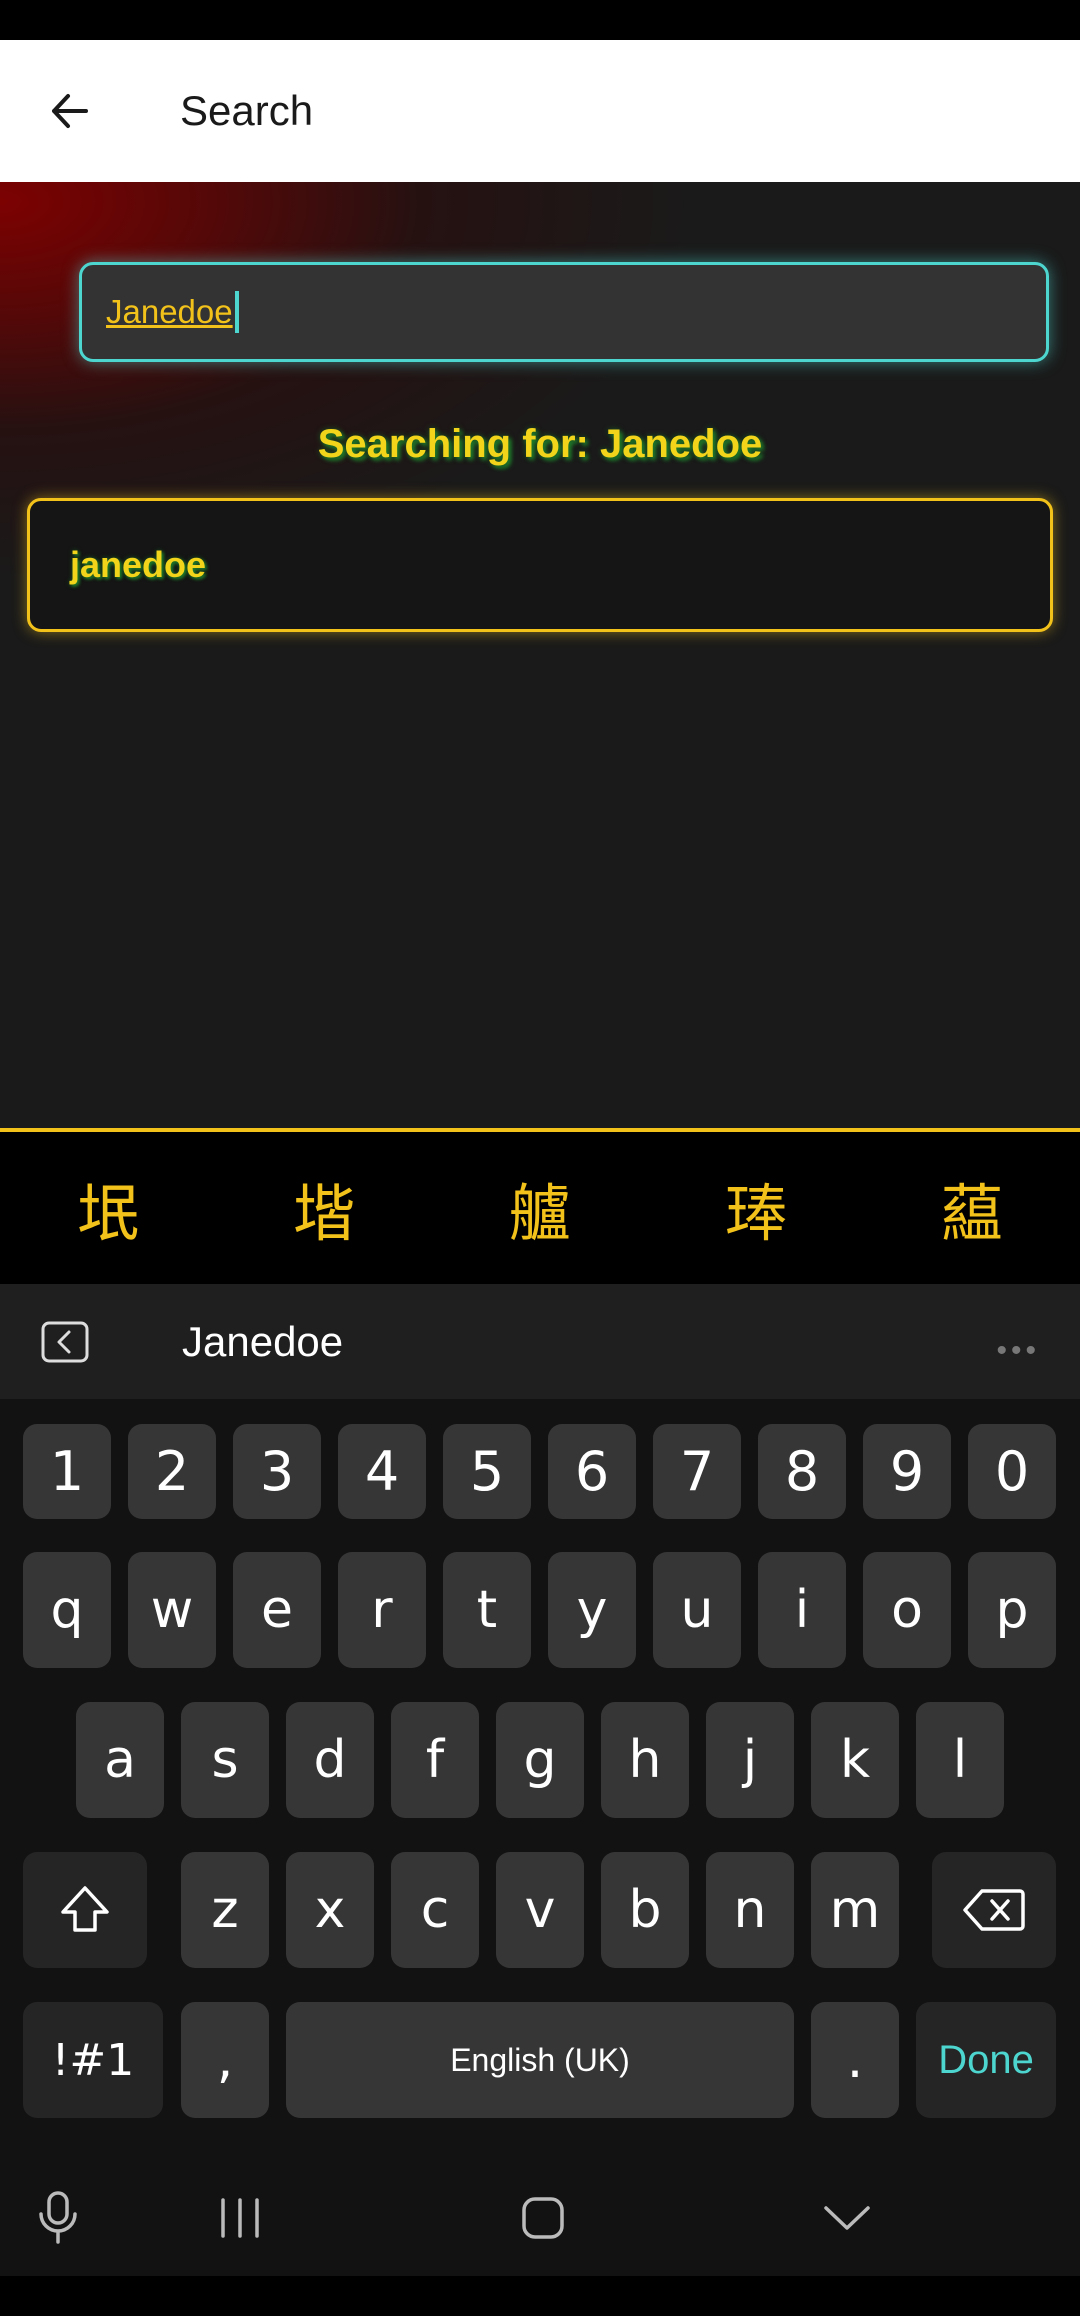 Image resolution: width=1080 pixels, height=2316 pixels. I want to click on key-v: v, so click(540, 1910).